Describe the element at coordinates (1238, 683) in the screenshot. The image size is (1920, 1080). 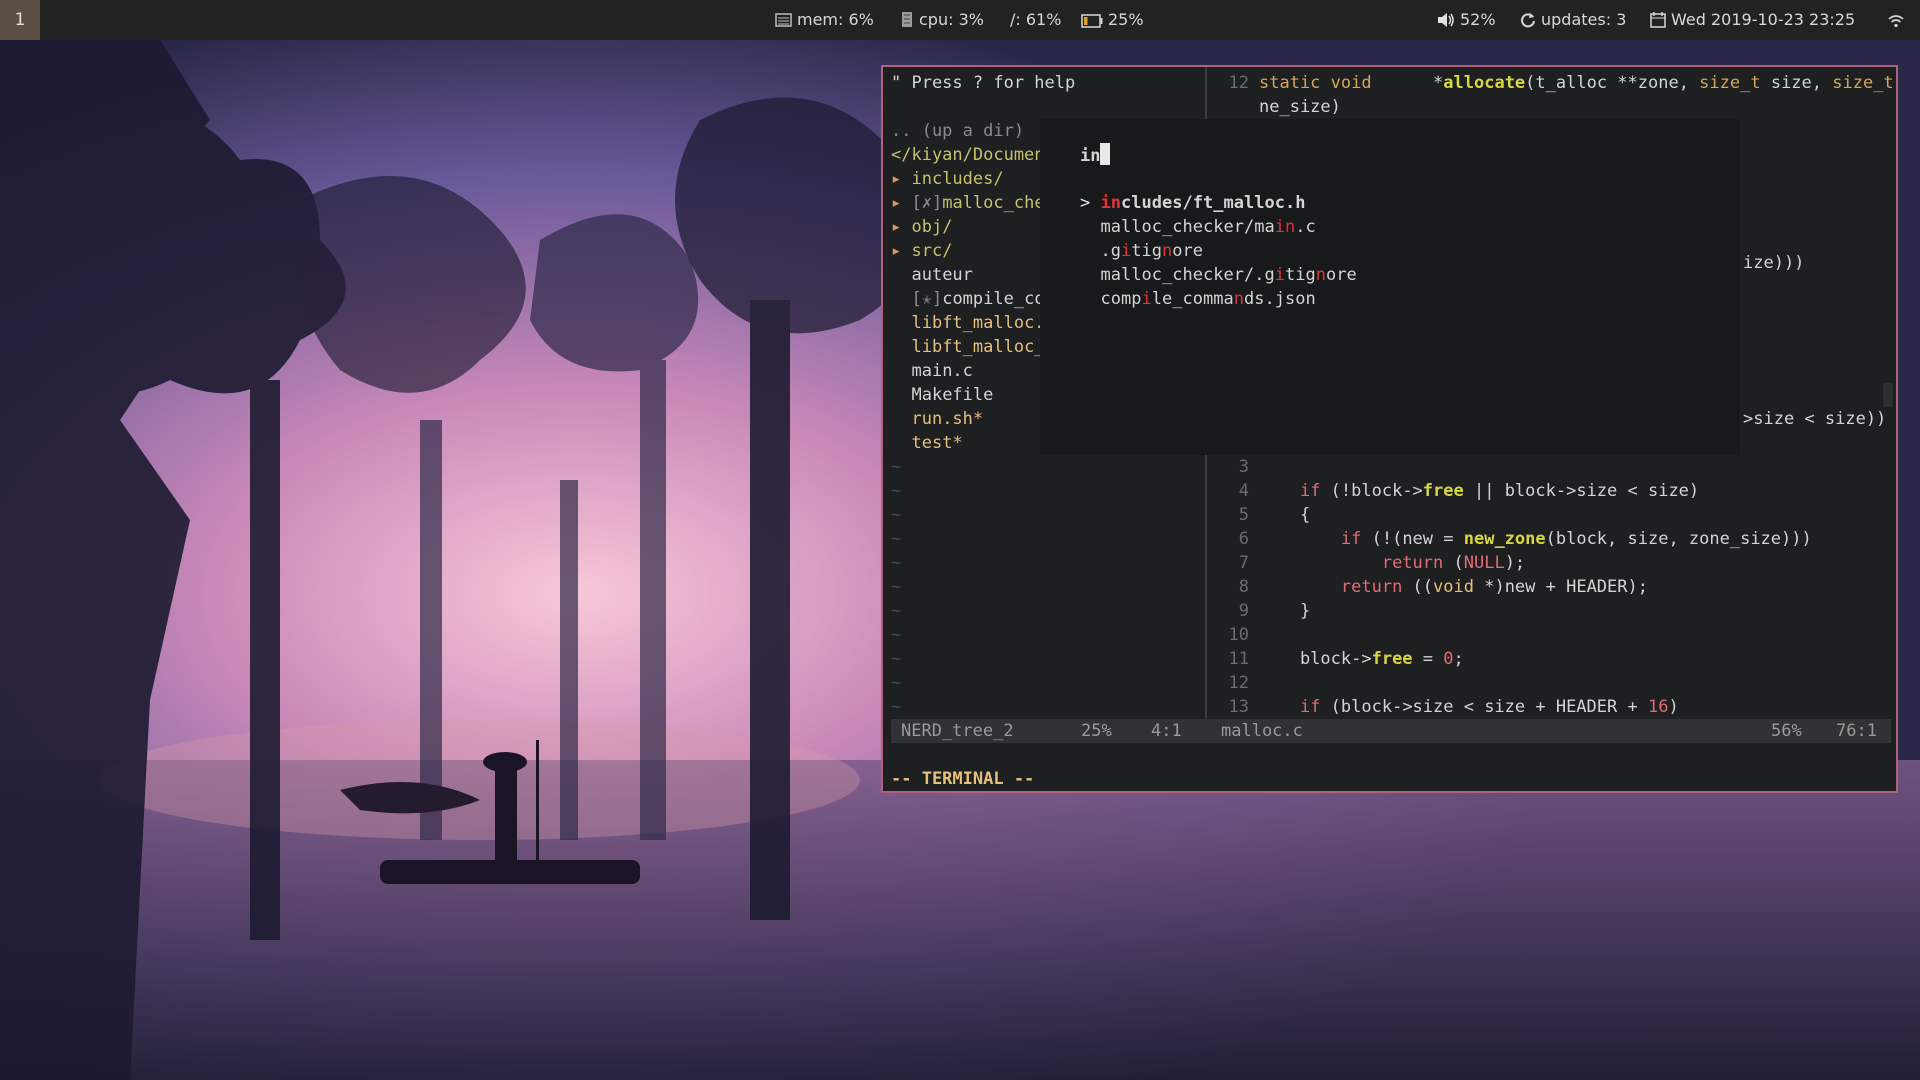
I see `code-line-12: 12` at that location.